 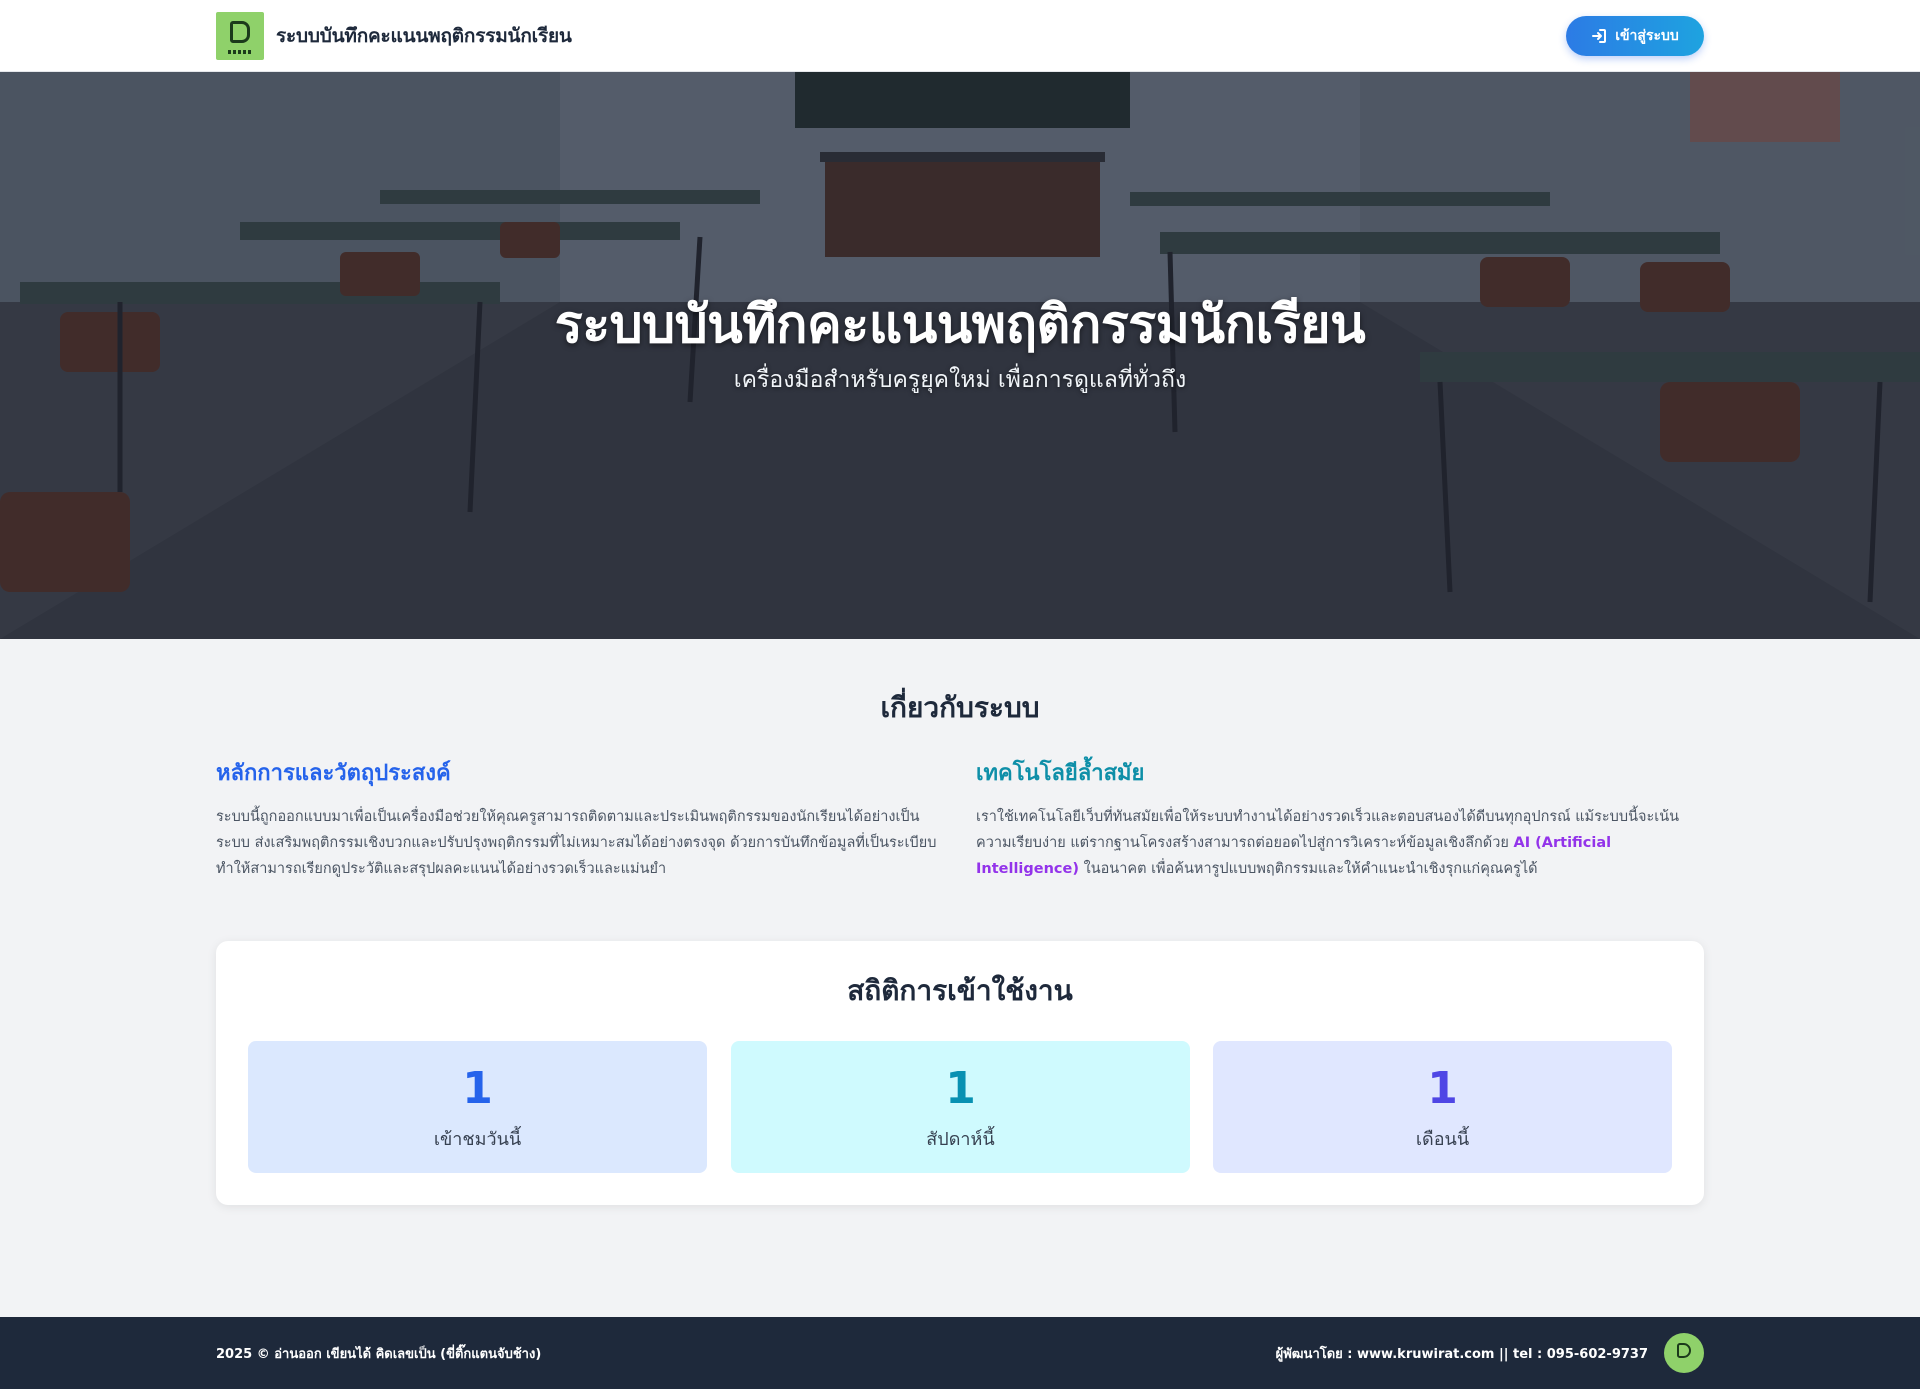 I want to click on brand: ระบบบันทึกคะแนนพฤติกรรมนักเรียน, so click(x=394, y=36).